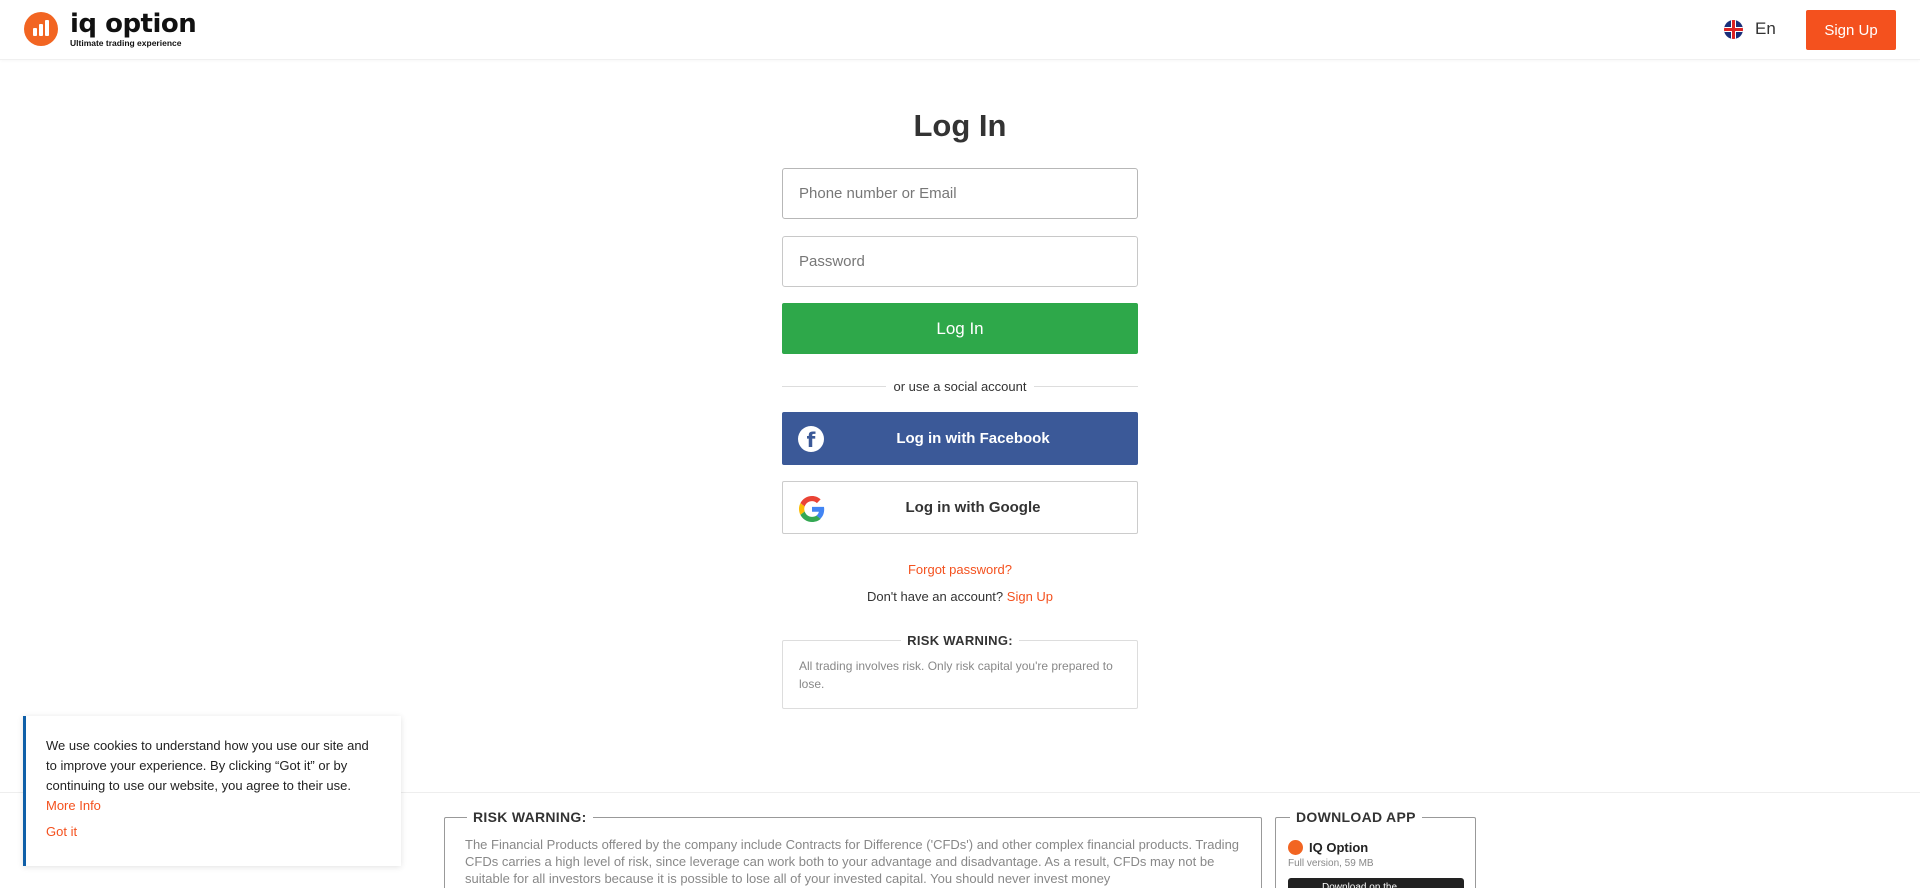 The width and height of the screenshot is (1920, 888). What do you see at coordinates (973, 507) in the screenshot?
I see `google-login-label: Log in with Google` at bounding box center [973, 507].